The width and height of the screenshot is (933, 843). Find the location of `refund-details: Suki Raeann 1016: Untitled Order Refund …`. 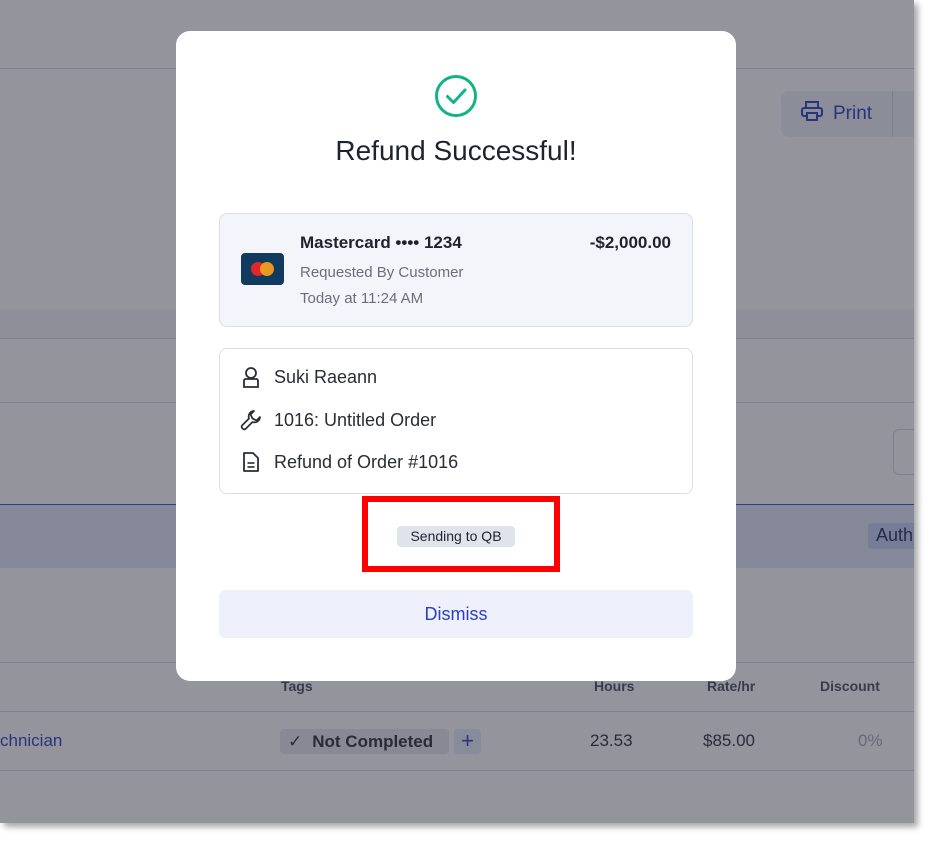

refund-details: Suki Raeann 1016: Untitled Order Refund … is located at coordinates (456, 421).